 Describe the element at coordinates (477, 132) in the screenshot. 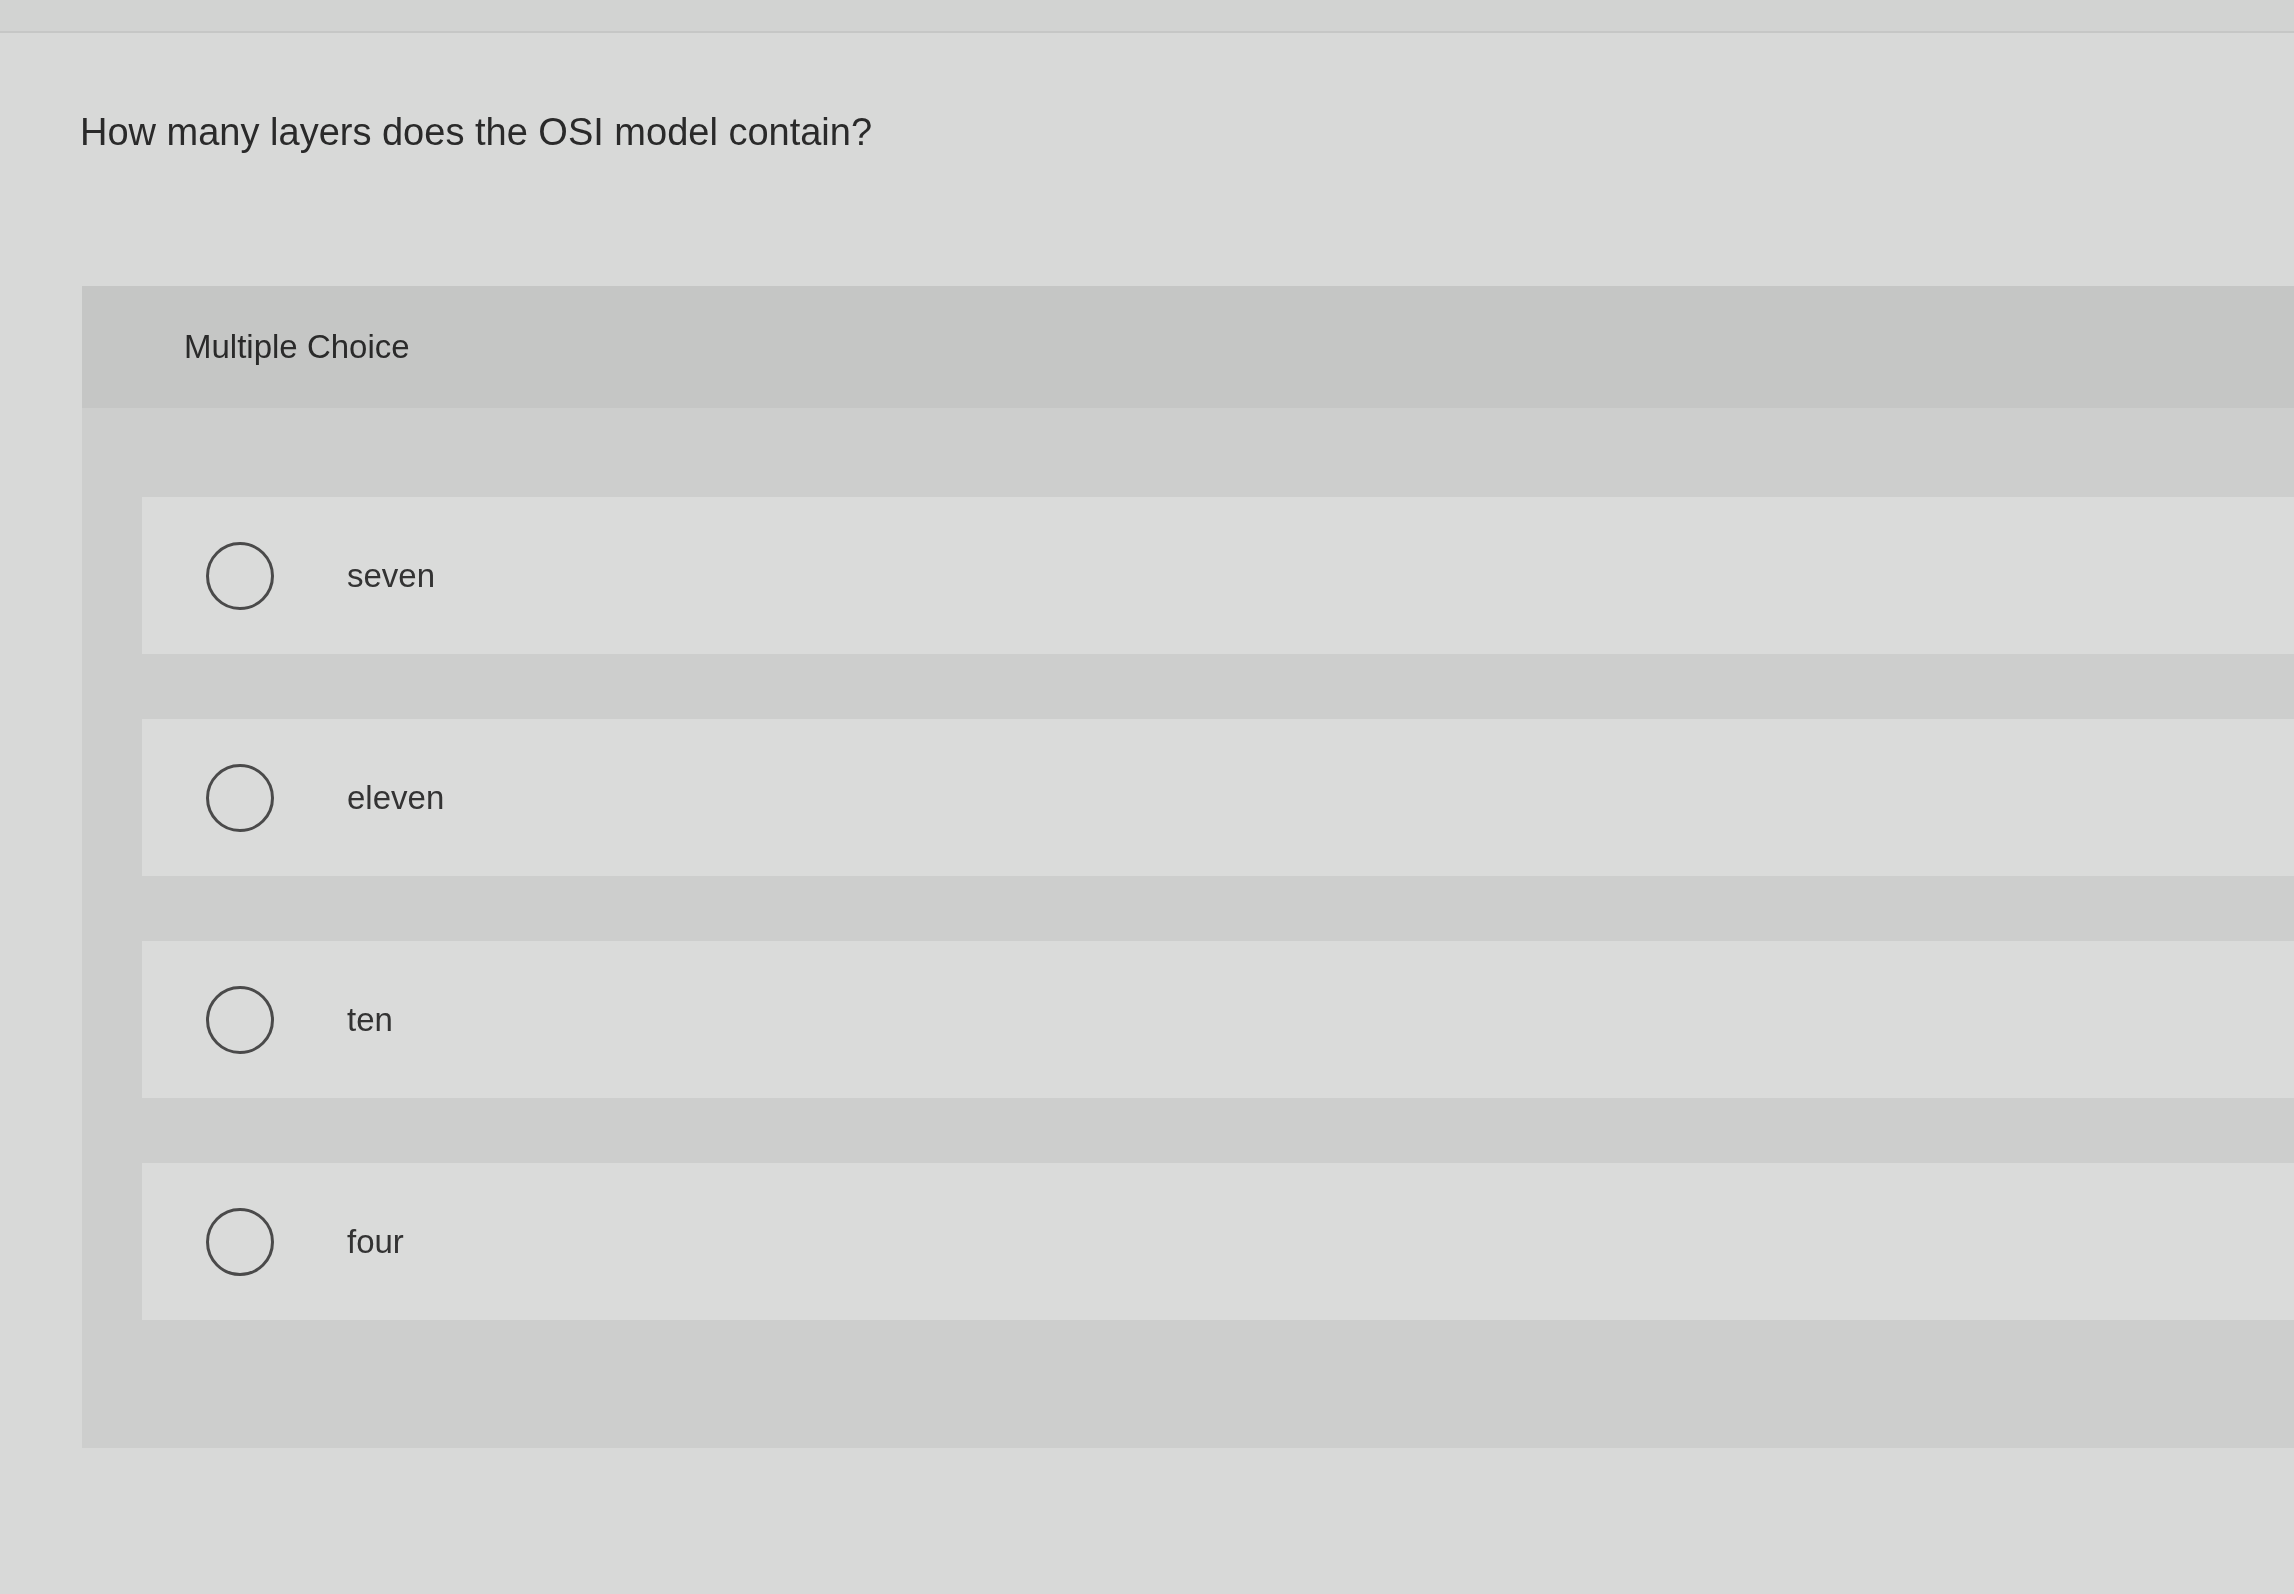

I see `question-text: How many layers does the OSI model contain?` at that location.